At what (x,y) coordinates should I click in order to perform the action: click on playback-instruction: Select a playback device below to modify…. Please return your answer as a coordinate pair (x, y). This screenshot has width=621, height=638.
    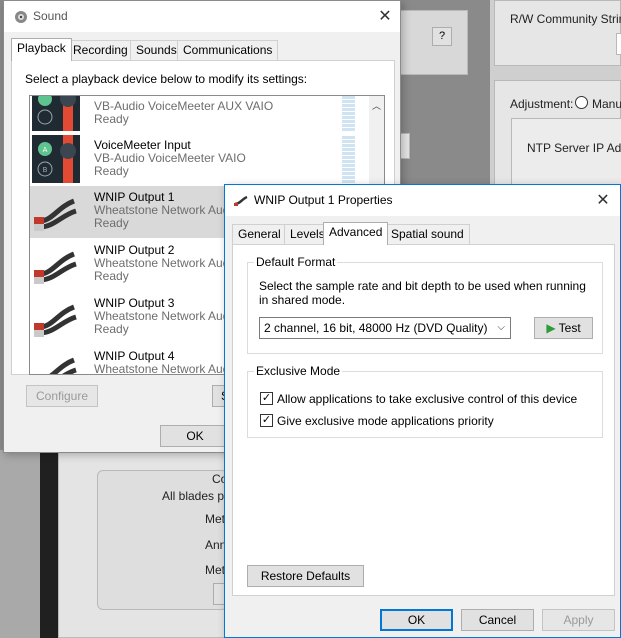
    Looking at the image, I should click on (166, 79).